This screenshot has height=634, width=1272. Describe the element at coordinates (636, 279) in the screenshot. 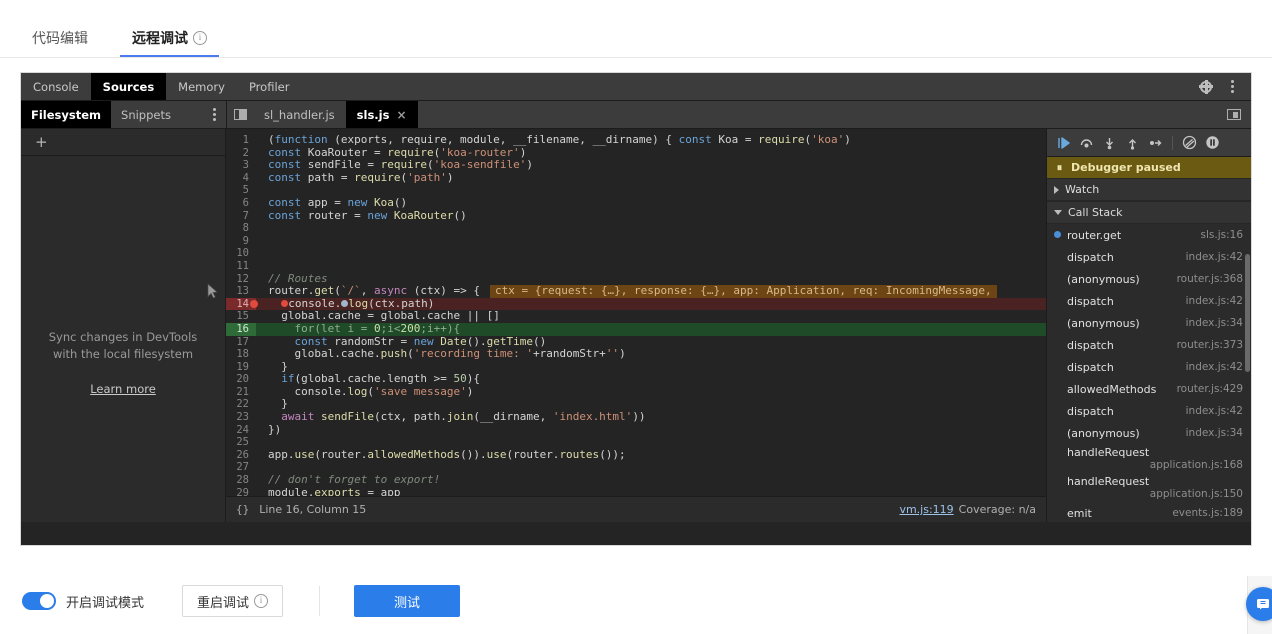

I see `code-line: 12 // Routes` at that location.